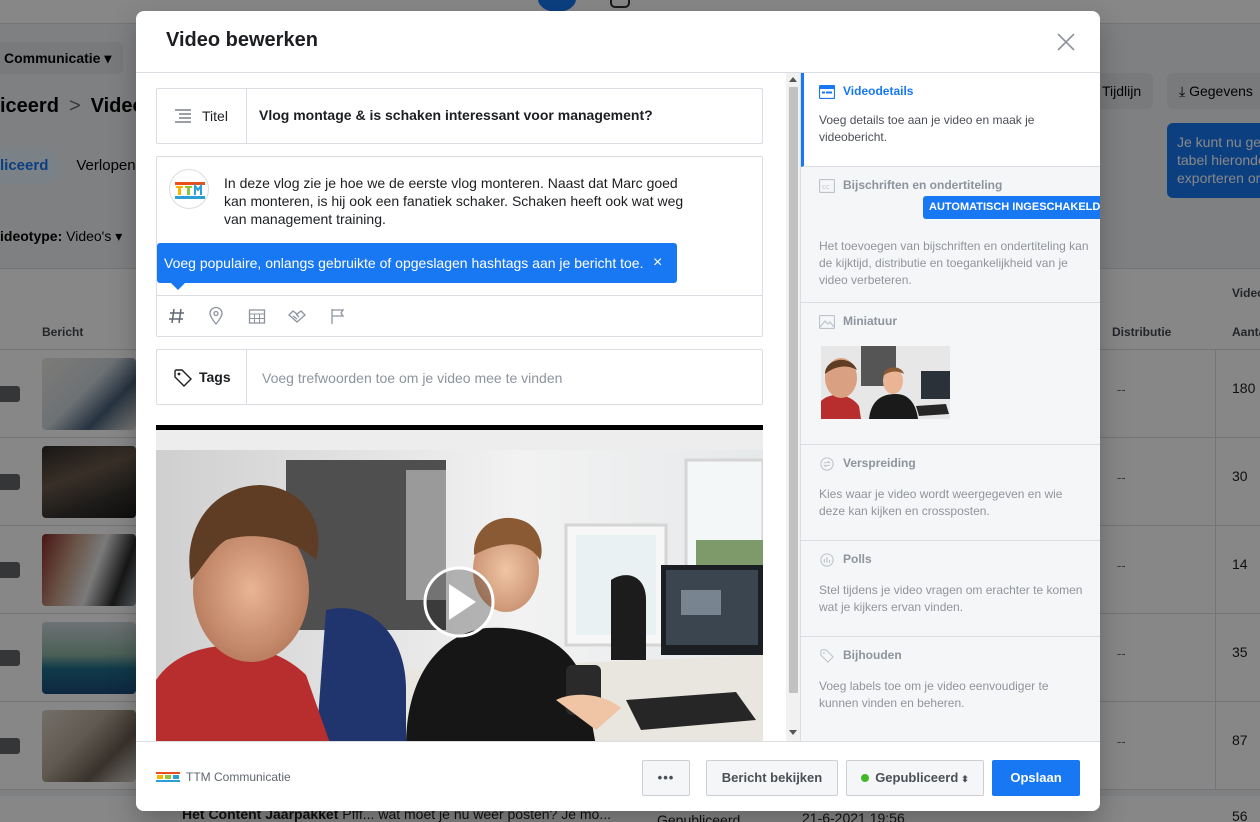 Image resolution: width=1260 pixels, height=822 pixels. I want to click on close-icon, so click(1066, 42).